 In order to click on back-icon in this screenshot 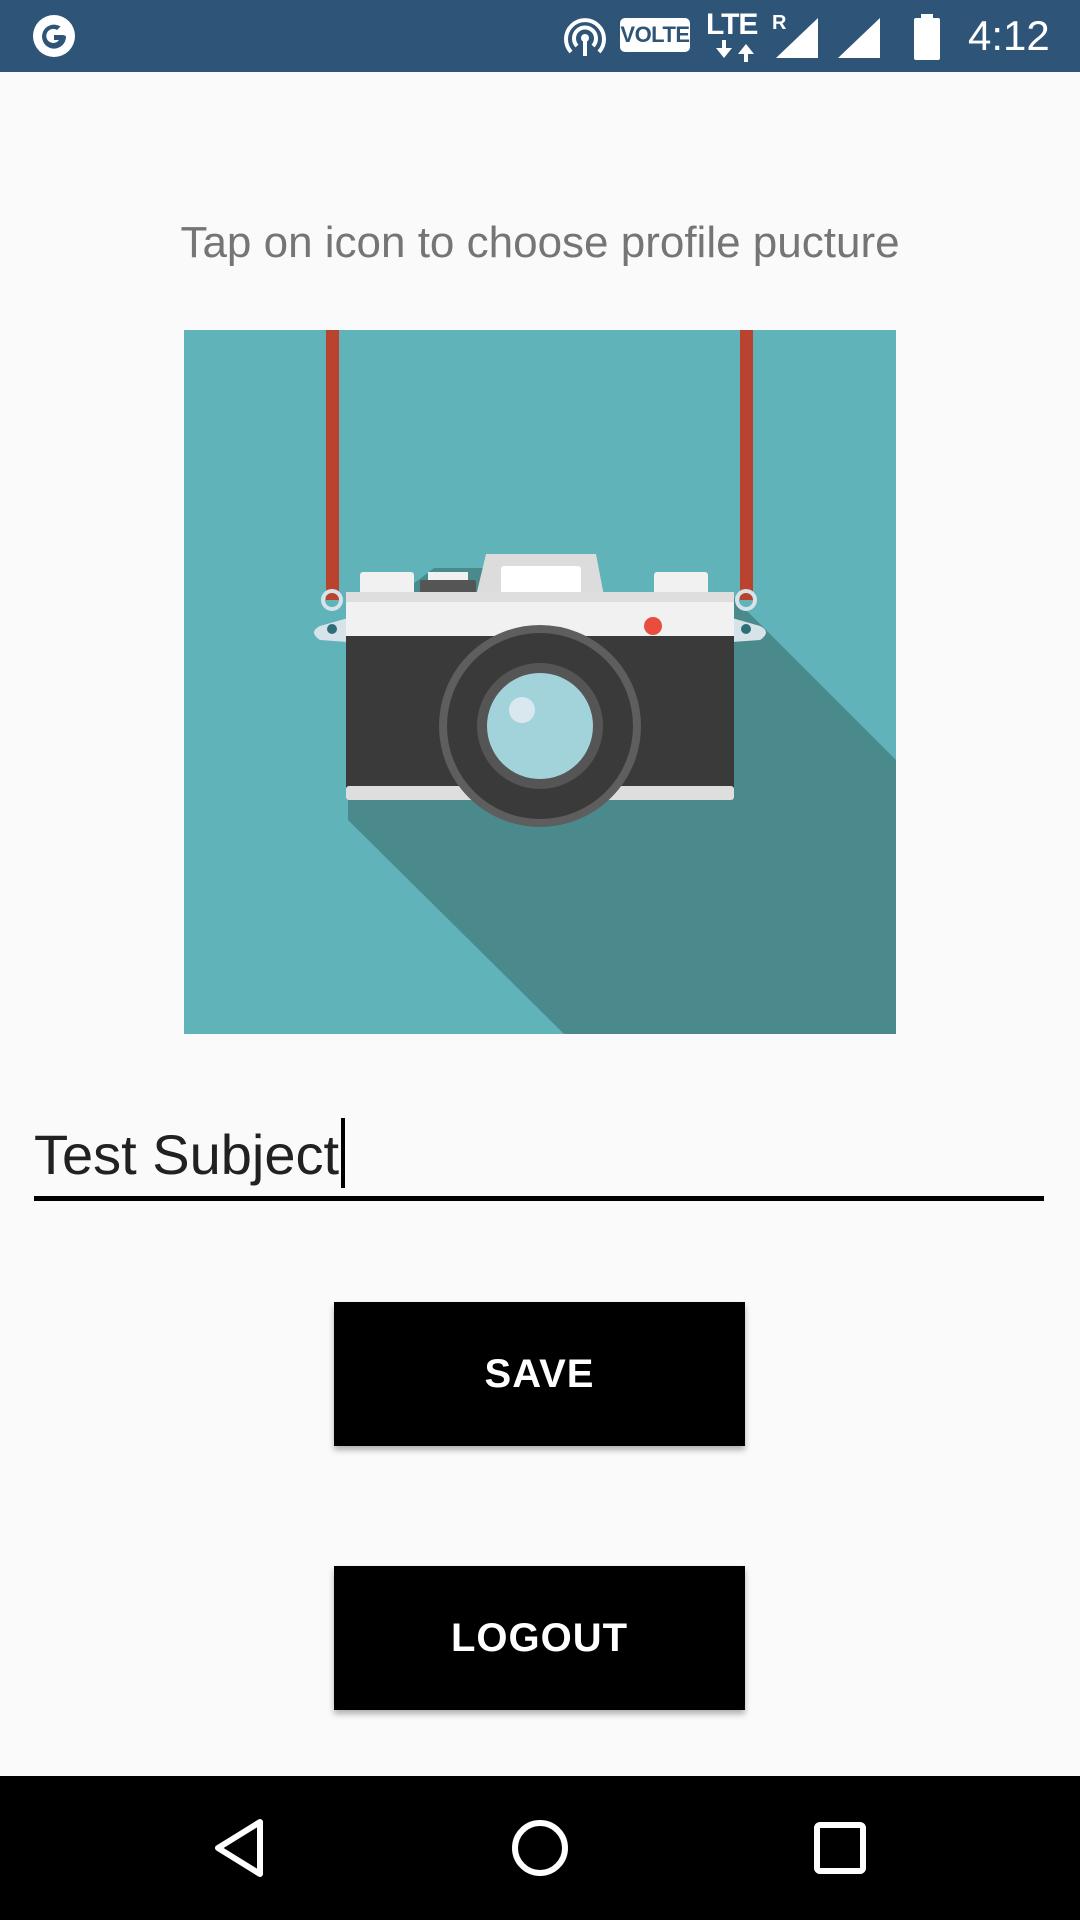, I will do `click(240, 1848)`.